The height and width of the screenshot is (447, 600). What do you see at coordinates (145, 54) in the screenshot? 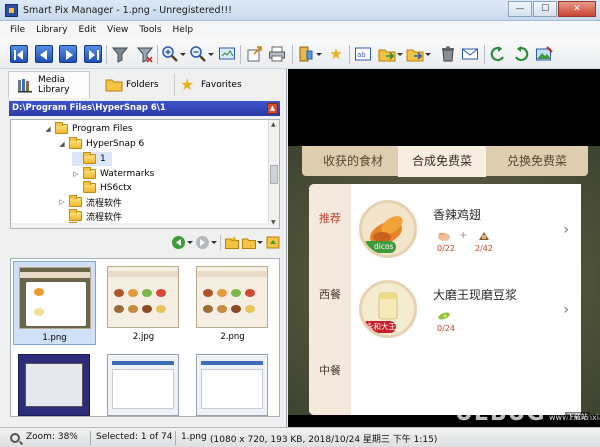
I see `filter-clear-icon` at bounding box center [145, 54].